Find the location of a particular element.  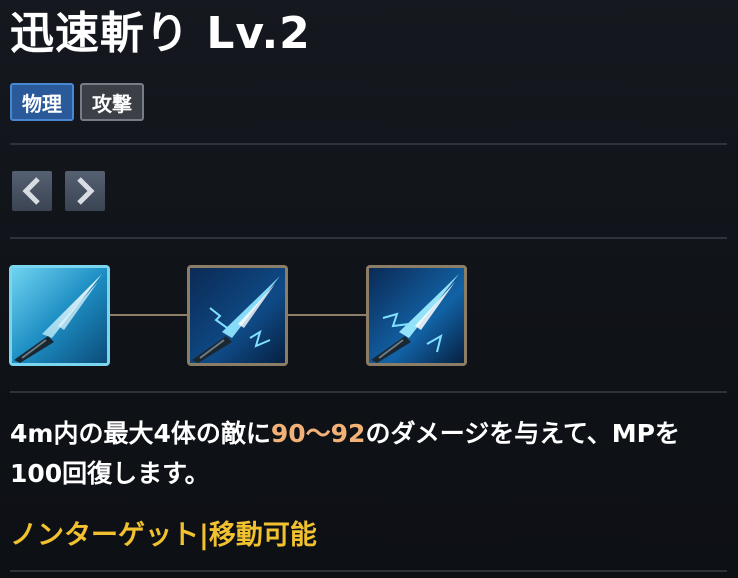

chevron-left-icon is located at coordinates (31, 191).